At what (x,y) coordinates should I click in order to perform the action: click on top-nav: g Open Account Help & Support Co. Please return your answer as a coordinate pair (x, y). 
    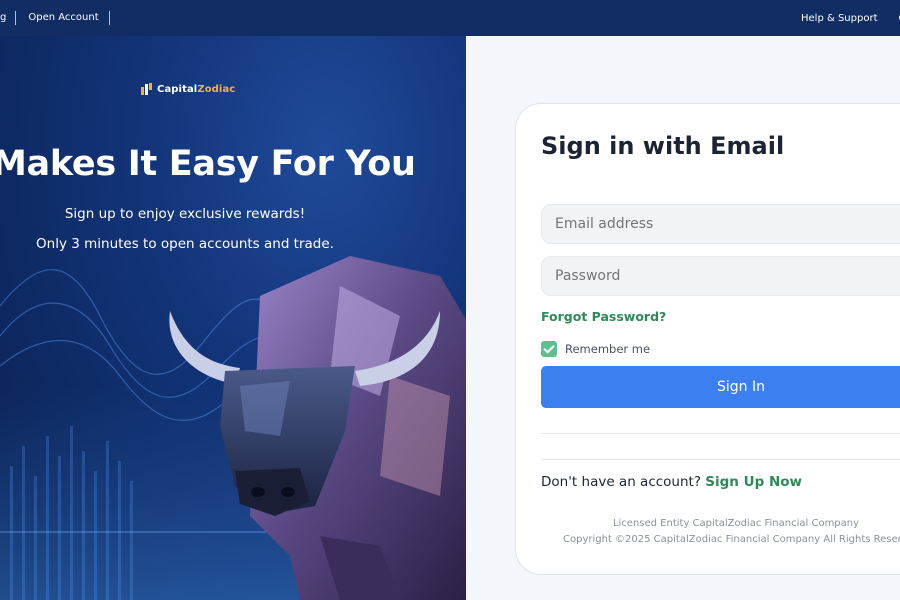
    Looking at the image, I should click on (450, 18).